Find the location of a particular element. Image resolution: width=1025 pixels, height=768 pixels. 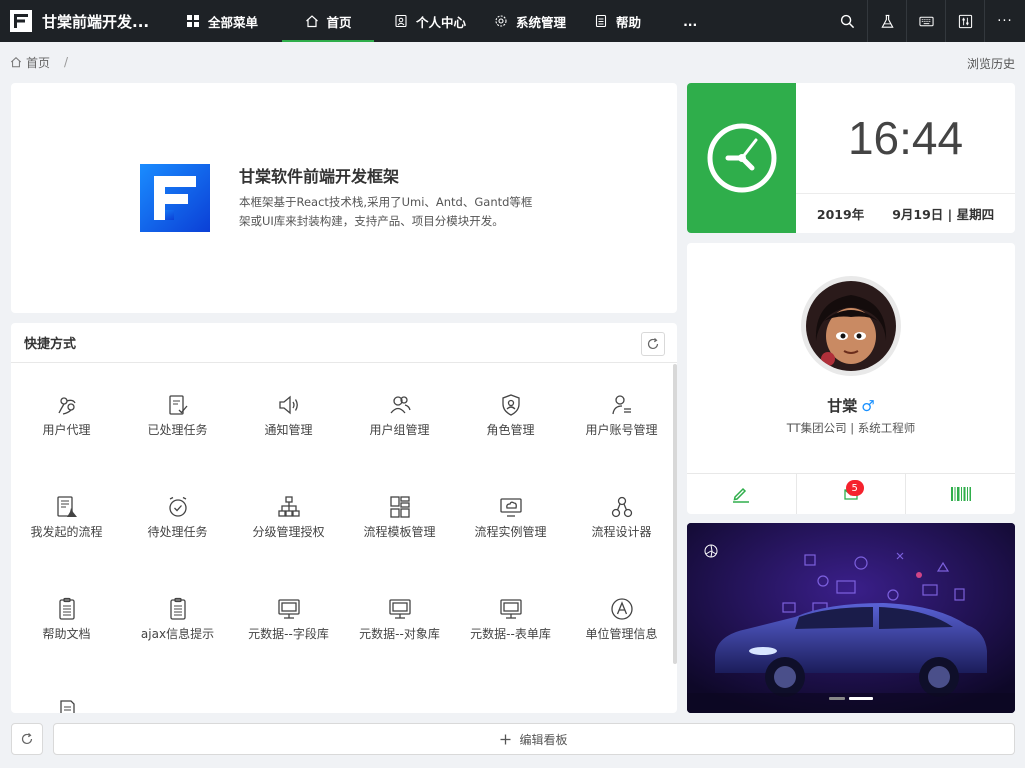

lab-button is located at coordinates (886, 21).